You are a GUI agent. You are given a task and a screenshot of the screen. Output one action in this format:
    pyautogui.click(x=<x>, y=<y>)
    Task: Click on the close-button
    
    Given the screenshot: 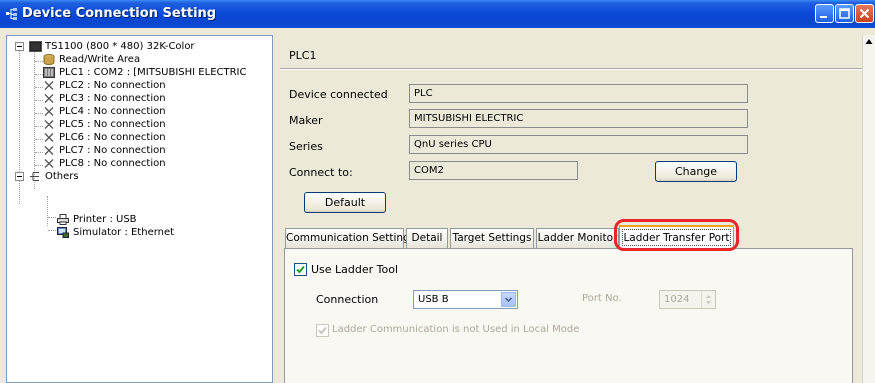 What is the action you would take?
    pyautogui.click(x=864, y=13)
    